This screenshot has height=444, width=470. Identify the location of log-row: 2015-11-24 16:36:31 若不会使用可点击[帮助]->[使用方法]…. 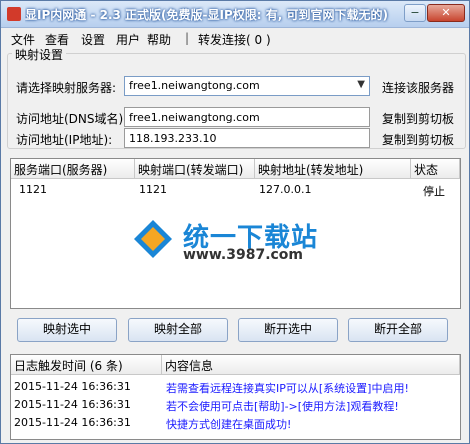
(235, 405).